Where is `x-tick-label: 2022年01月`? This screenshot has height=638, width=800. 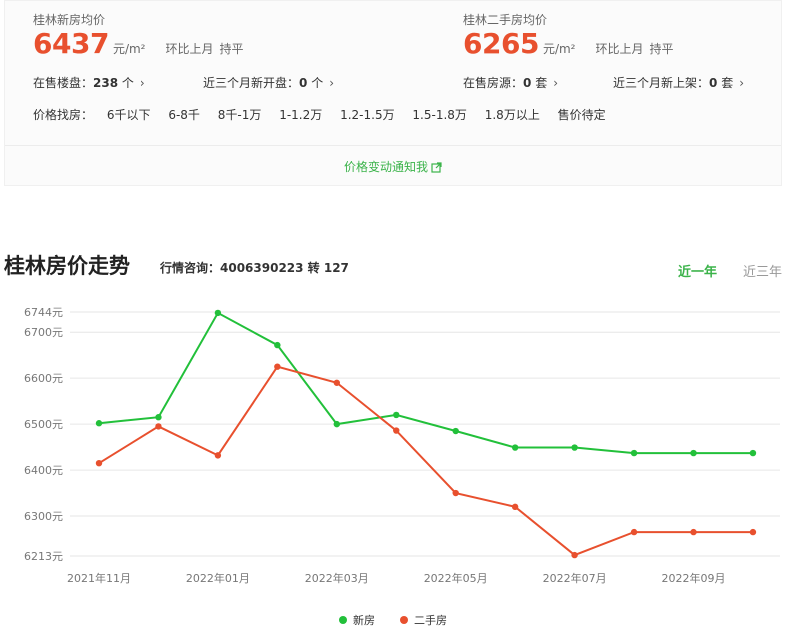 x-tick-label: 2022年01月 is located at coordinates (218, 578).